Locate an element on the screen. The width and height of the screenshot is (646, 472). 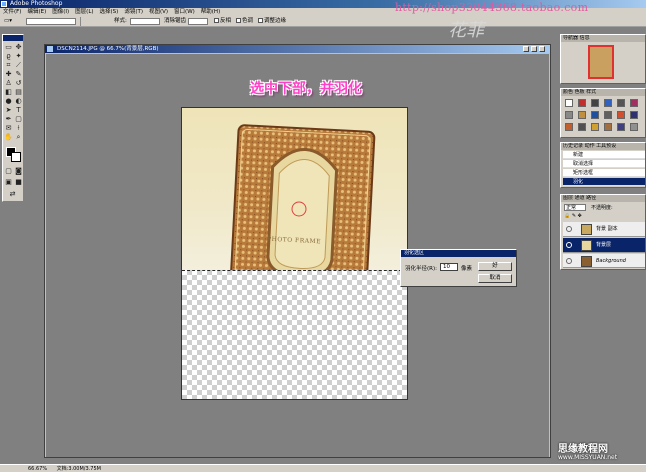
close-button is located at coordinates (542, 49).